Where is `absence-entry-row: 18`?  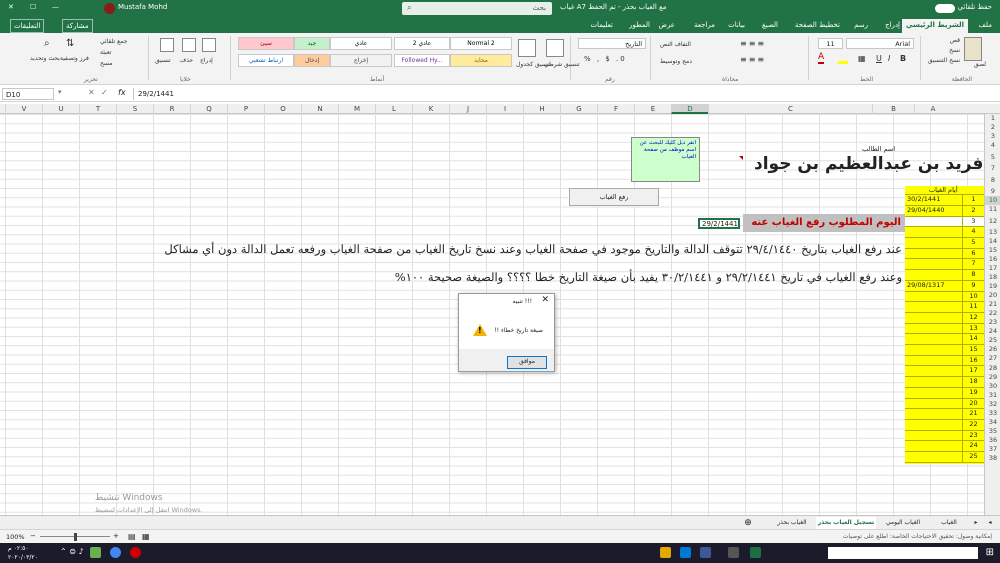 absence-entry-row: 18 is located at coordinates (944, 382).